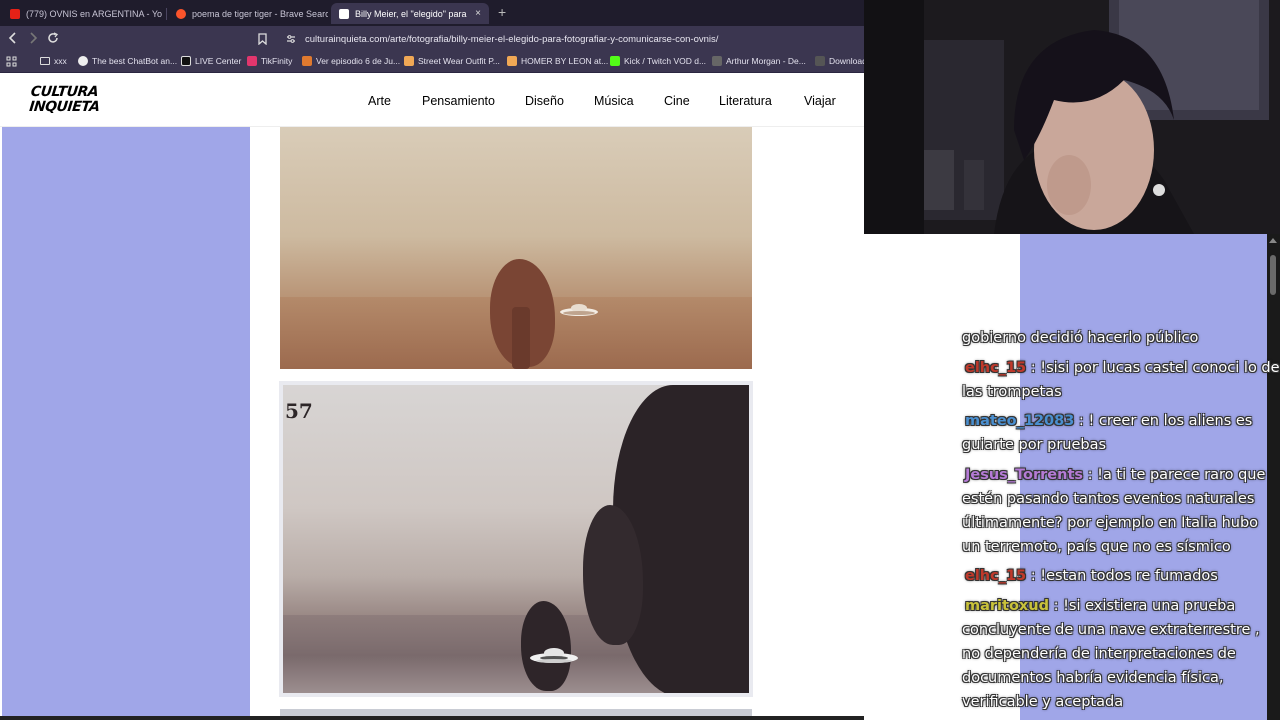 This screenshot has height=720, width=1280. Describe the element at coordinates (1007, 605) in the screenshot. I see `chat-username: maritoxud` at that location.